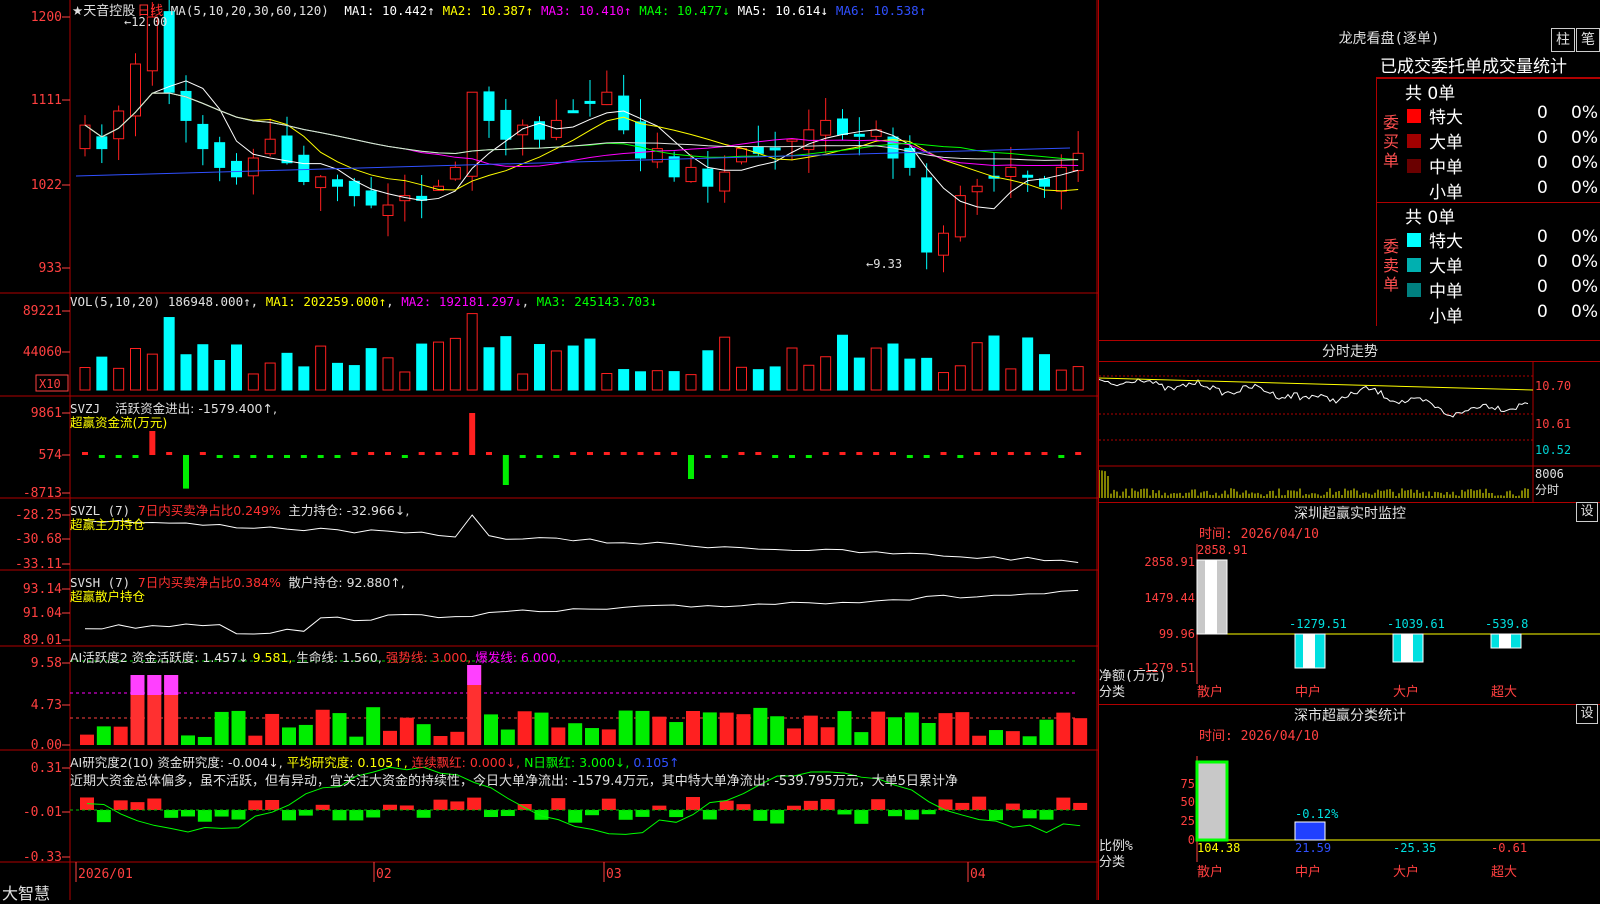 This screenshot has height=904, width=1600. What do you see at coordinates (77, 10) in the screenshot?
I see `star-icon: ★` at bounding box center [77, 10].